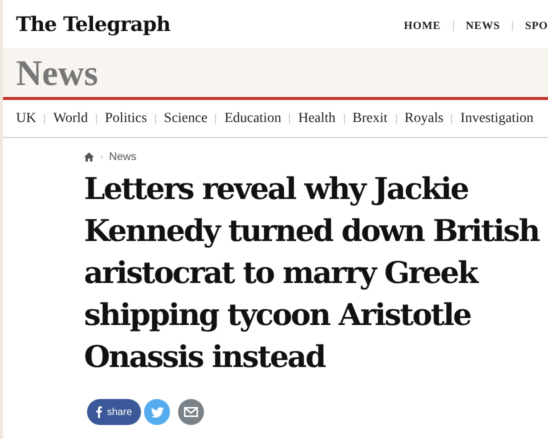  I want to click on logo: The Telegraph, so click(93, 24).